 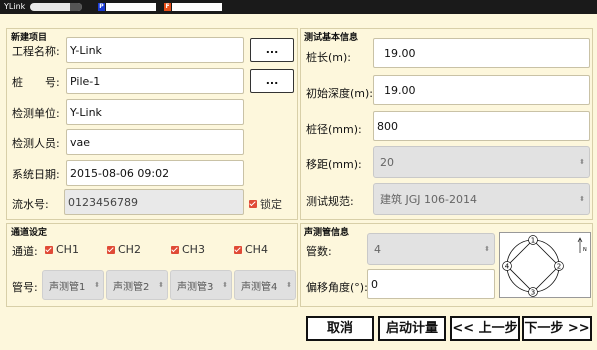 I want to click on f-level-bar, so click(x=197, y=7).